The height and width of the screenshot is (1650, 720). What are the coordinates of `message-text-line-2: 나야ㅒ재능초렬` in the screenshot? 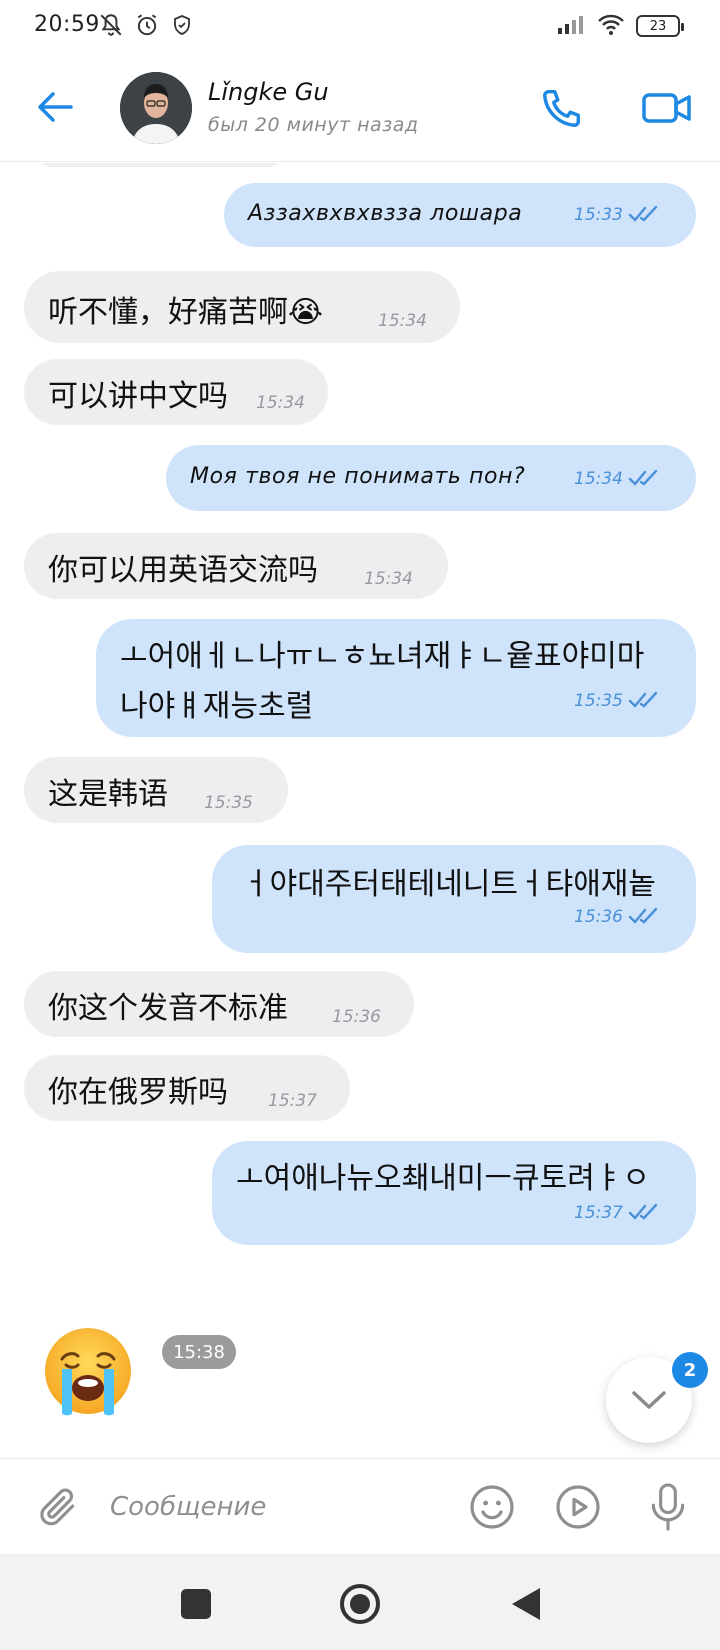 It's located at (217, 706).